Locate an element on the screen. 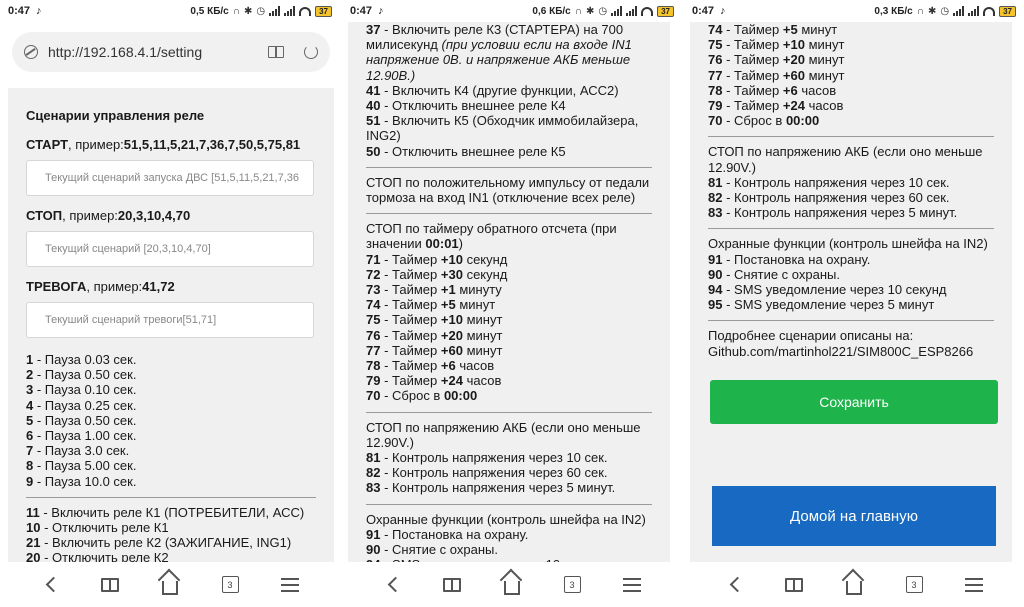 The width and height of the screenshot is (1024, 607). list-item: 9 - Пауза 10.0 сек. is located at coordinates (81, 481).